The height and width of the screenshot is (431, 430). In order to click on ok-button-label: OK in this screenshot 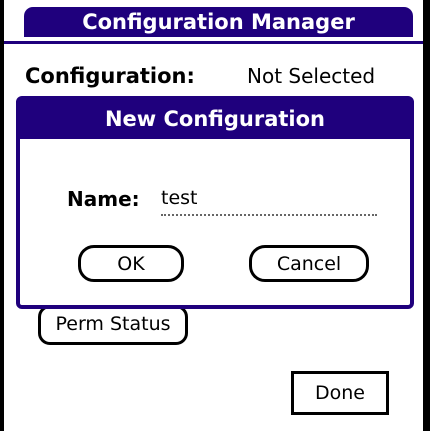, I will do `click(131, 263)`.